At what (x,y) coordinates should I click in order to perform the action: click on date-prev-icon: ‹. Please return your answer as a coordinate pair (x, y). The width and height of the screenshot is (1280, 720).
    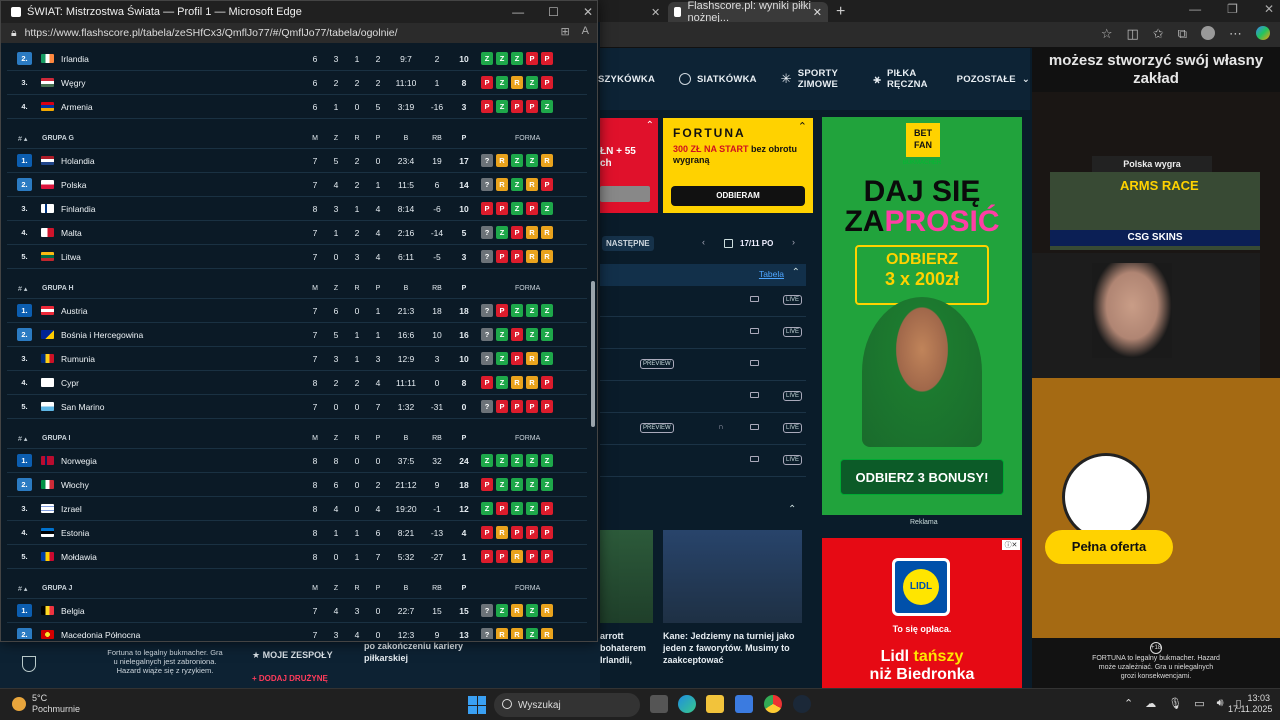
    Looking at the image, I should click on (703, 242).